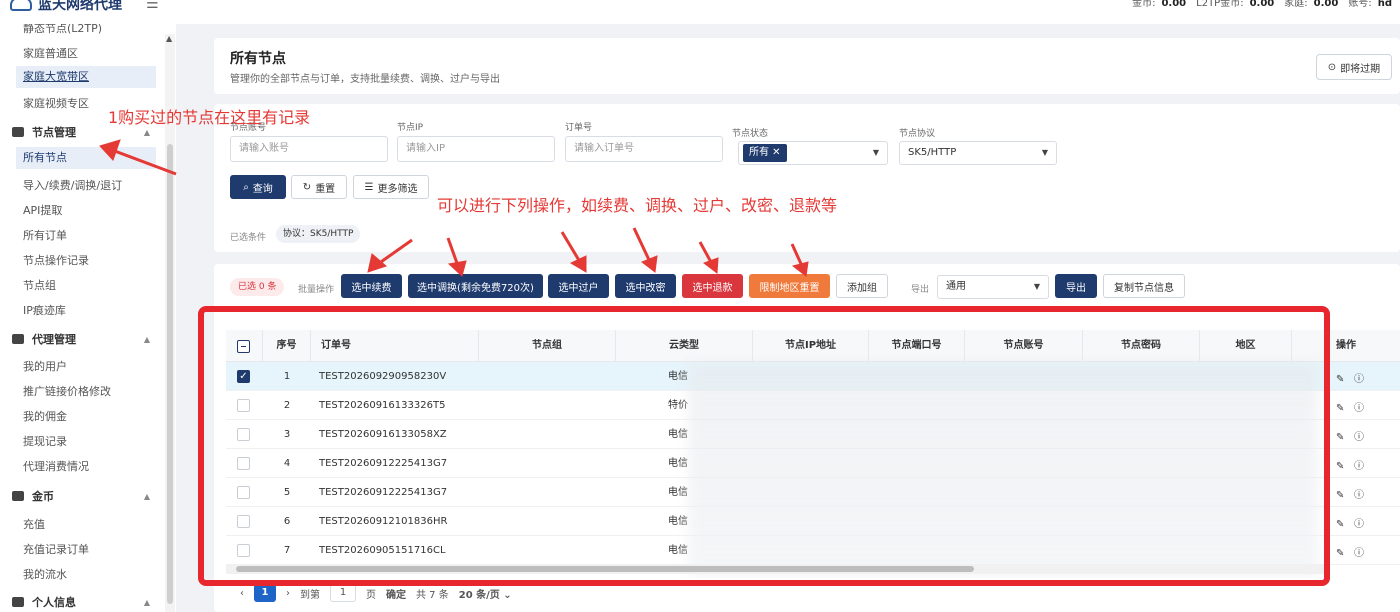  I want to click on page-unit: 页, so click(371, 595).